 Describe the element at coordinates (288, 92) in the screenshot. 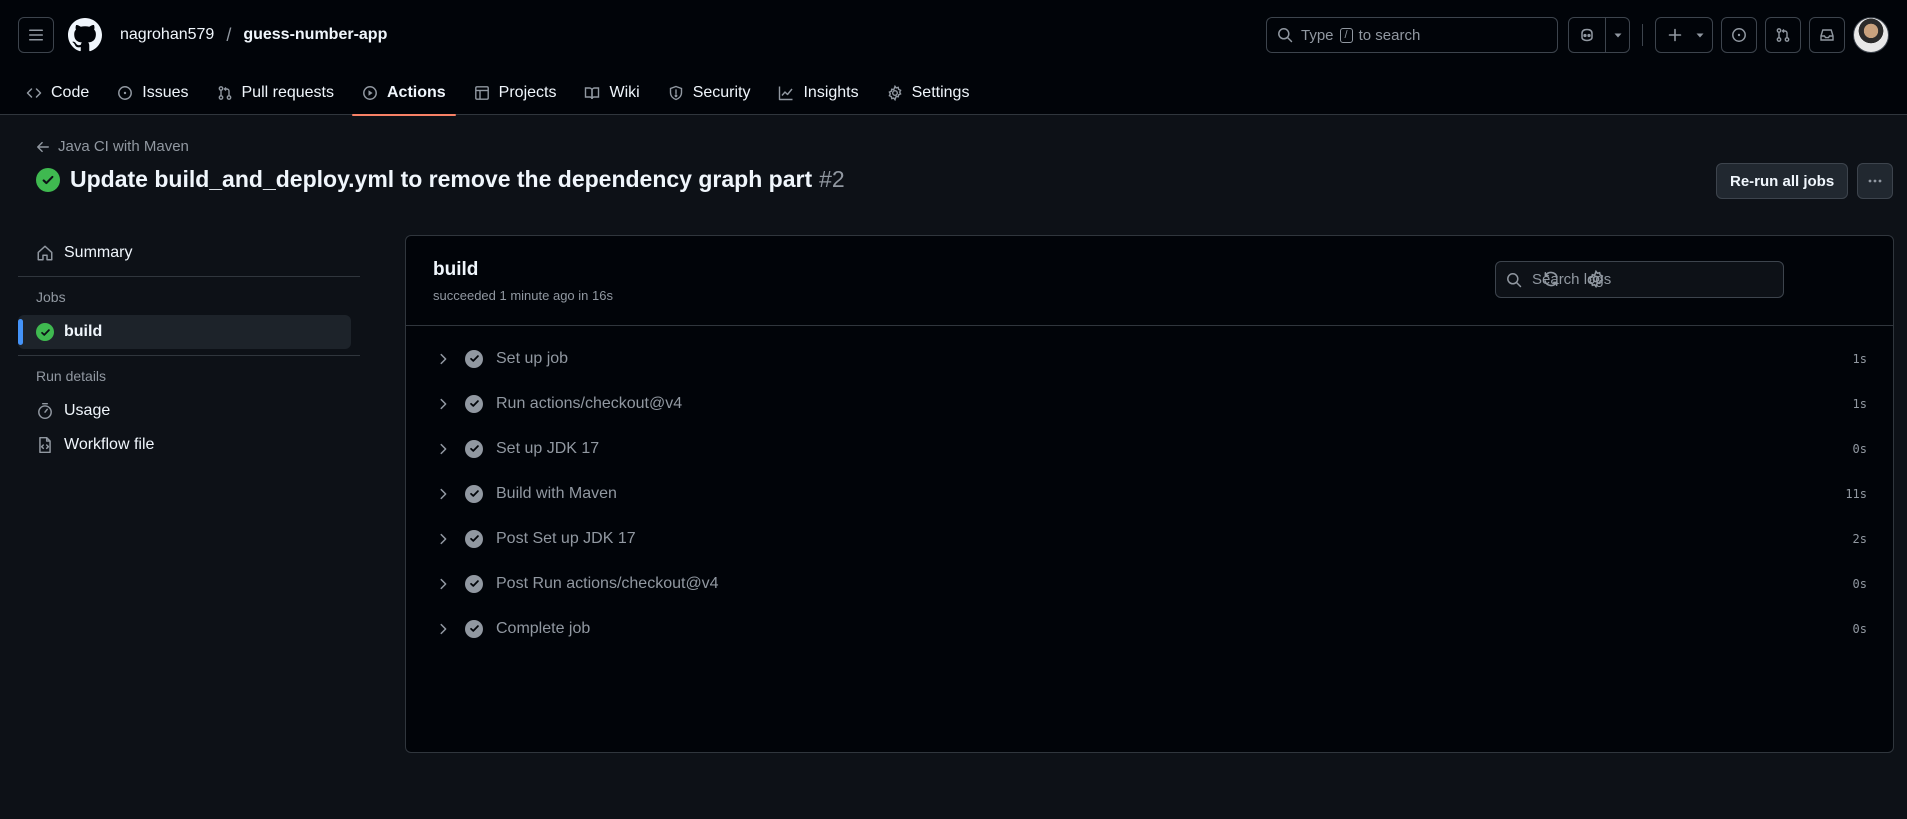

I see `tab-pull-requests-label: Pull requests` at that location.